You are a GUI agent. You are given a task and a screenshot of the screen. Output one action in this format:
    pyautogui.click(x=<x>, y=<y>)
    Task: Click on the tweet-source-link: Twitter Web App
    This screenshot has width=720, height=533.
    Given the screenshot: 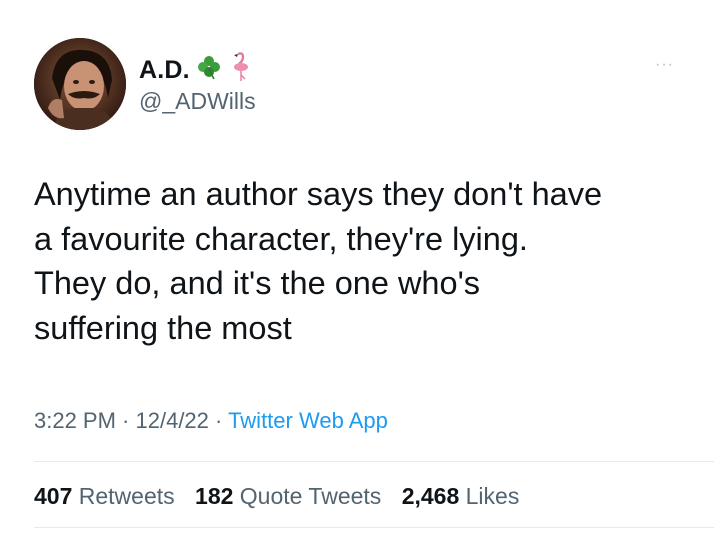 What is the action you would take?
    pyautogui.click(x=308, y=420)
    